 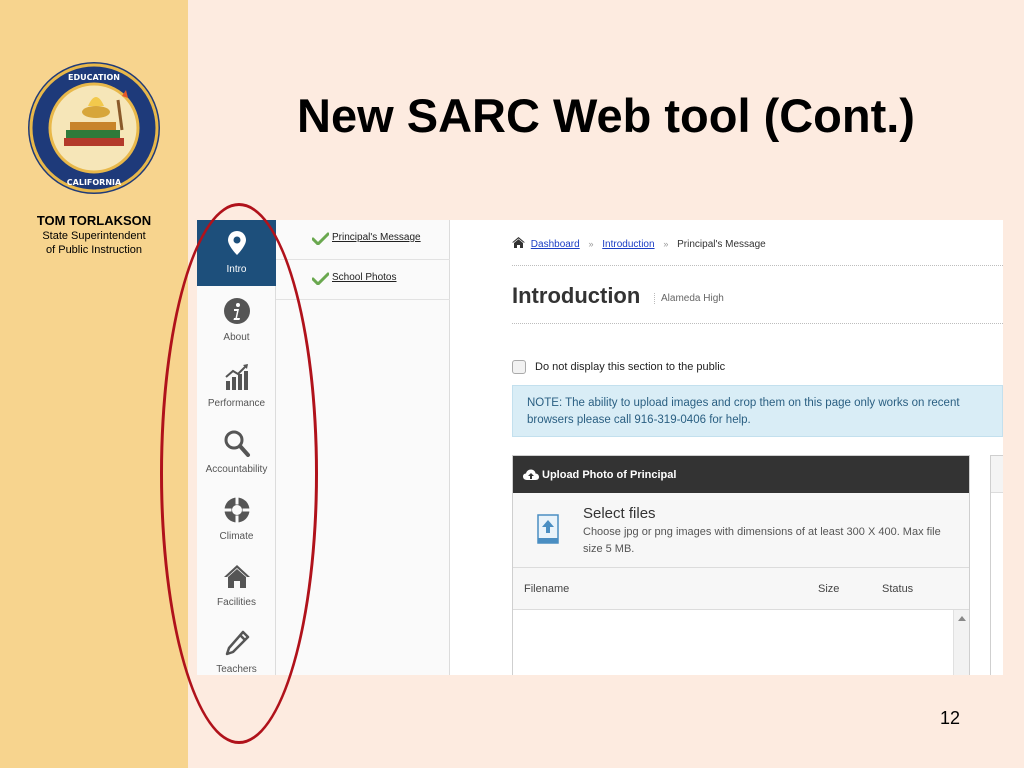 What do you see at coordinates (236, 377) in the screenshot?
I see `bar-chart-trend-icon` at bounding box center [236, 377].